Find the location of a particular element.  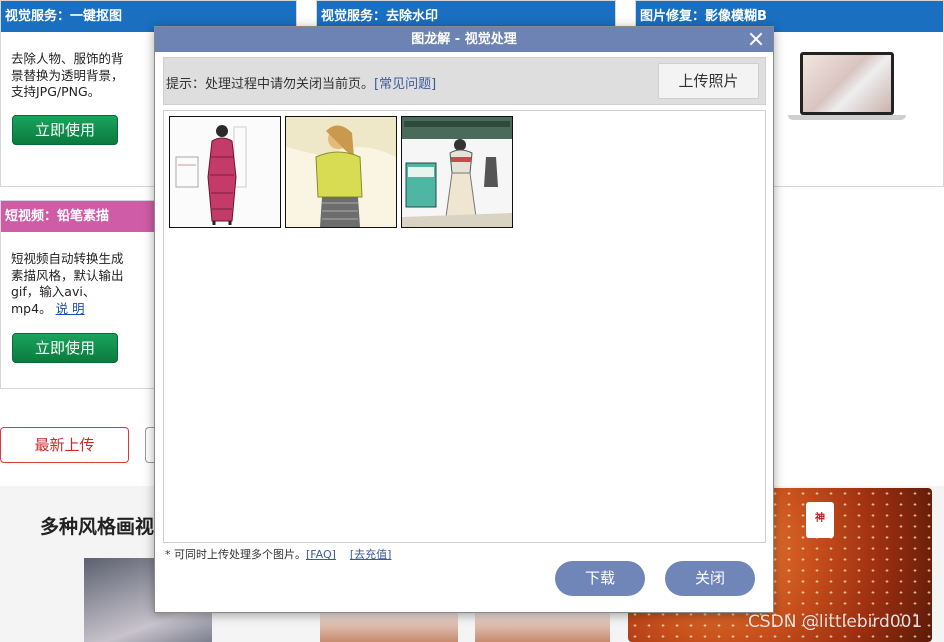

tip-message: 提示：处理过程中请勿关闭当前页。 is located at coordinates (270, 84).